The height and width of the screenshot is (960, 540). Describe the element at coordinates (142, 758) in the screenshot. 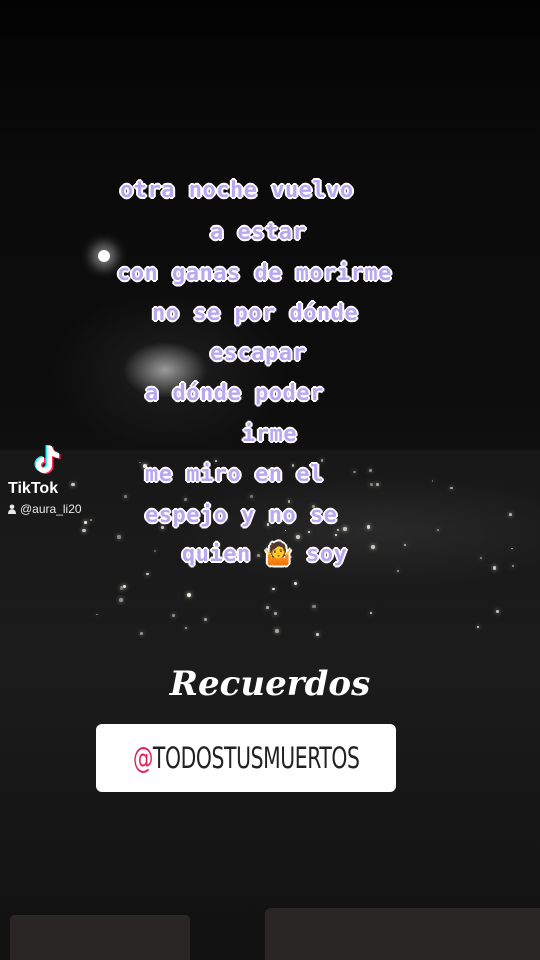

I see `at-symbol: @` at that location.